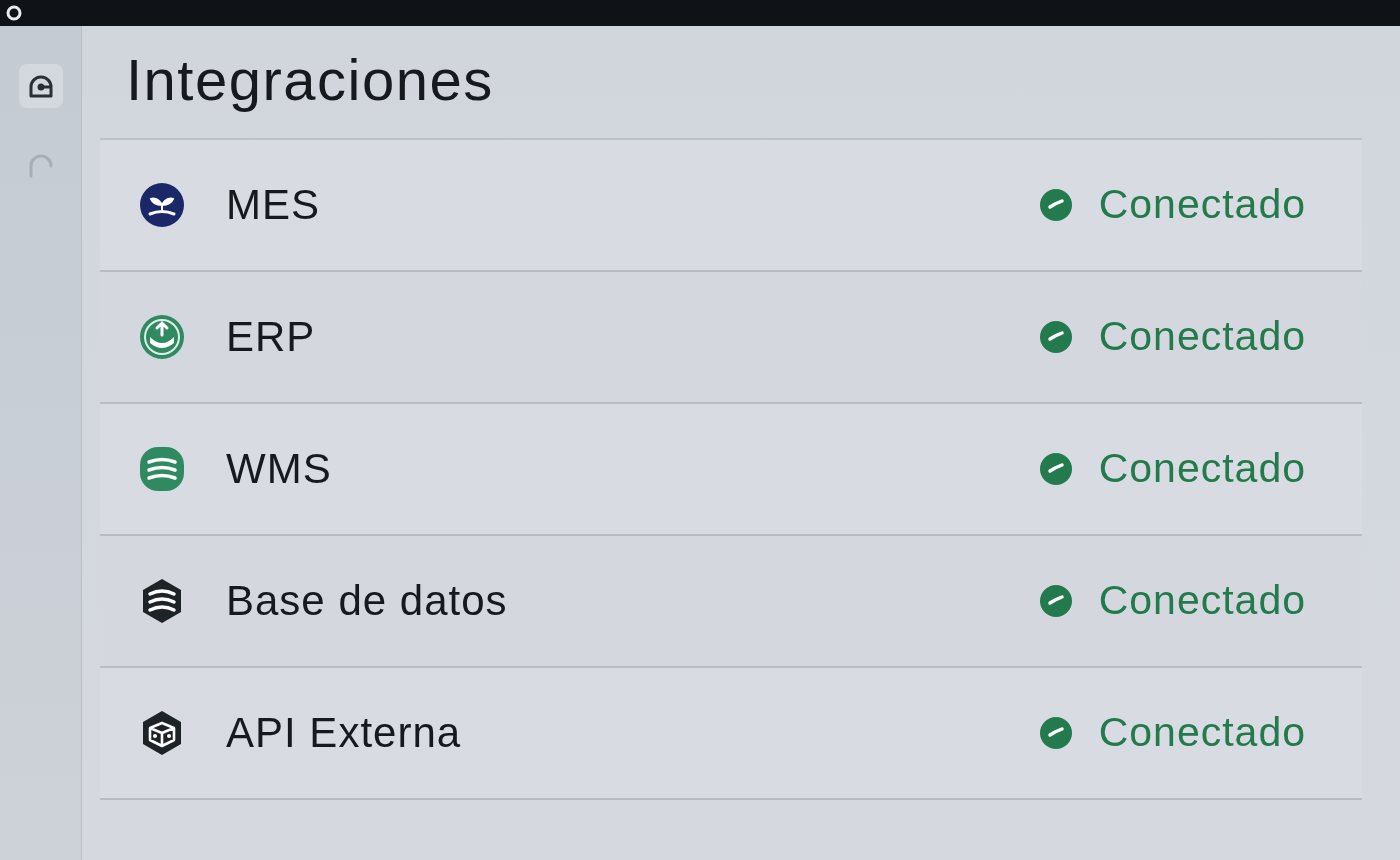 Image resolution: width=1400 pixels, height=860 pixels. What do you see at coordinates (344, 733) in the screenshot?
I see `integration-name: API Externa` at bounding box center [344, 733].